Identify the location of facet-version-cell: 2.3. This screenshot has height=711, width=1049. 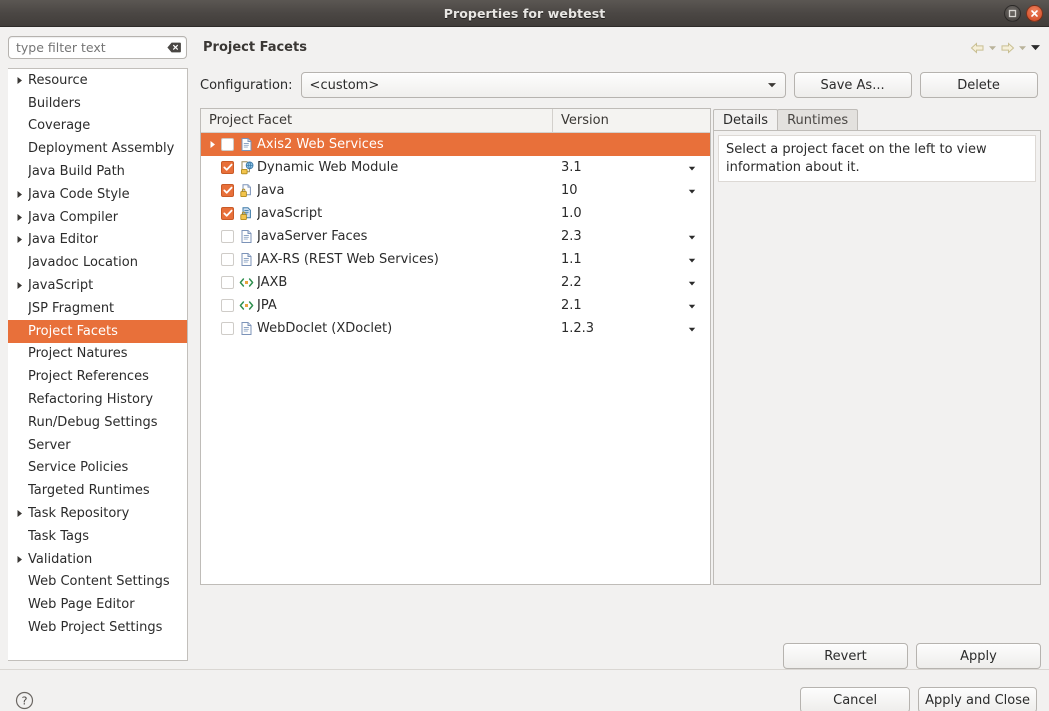
(631, 236).